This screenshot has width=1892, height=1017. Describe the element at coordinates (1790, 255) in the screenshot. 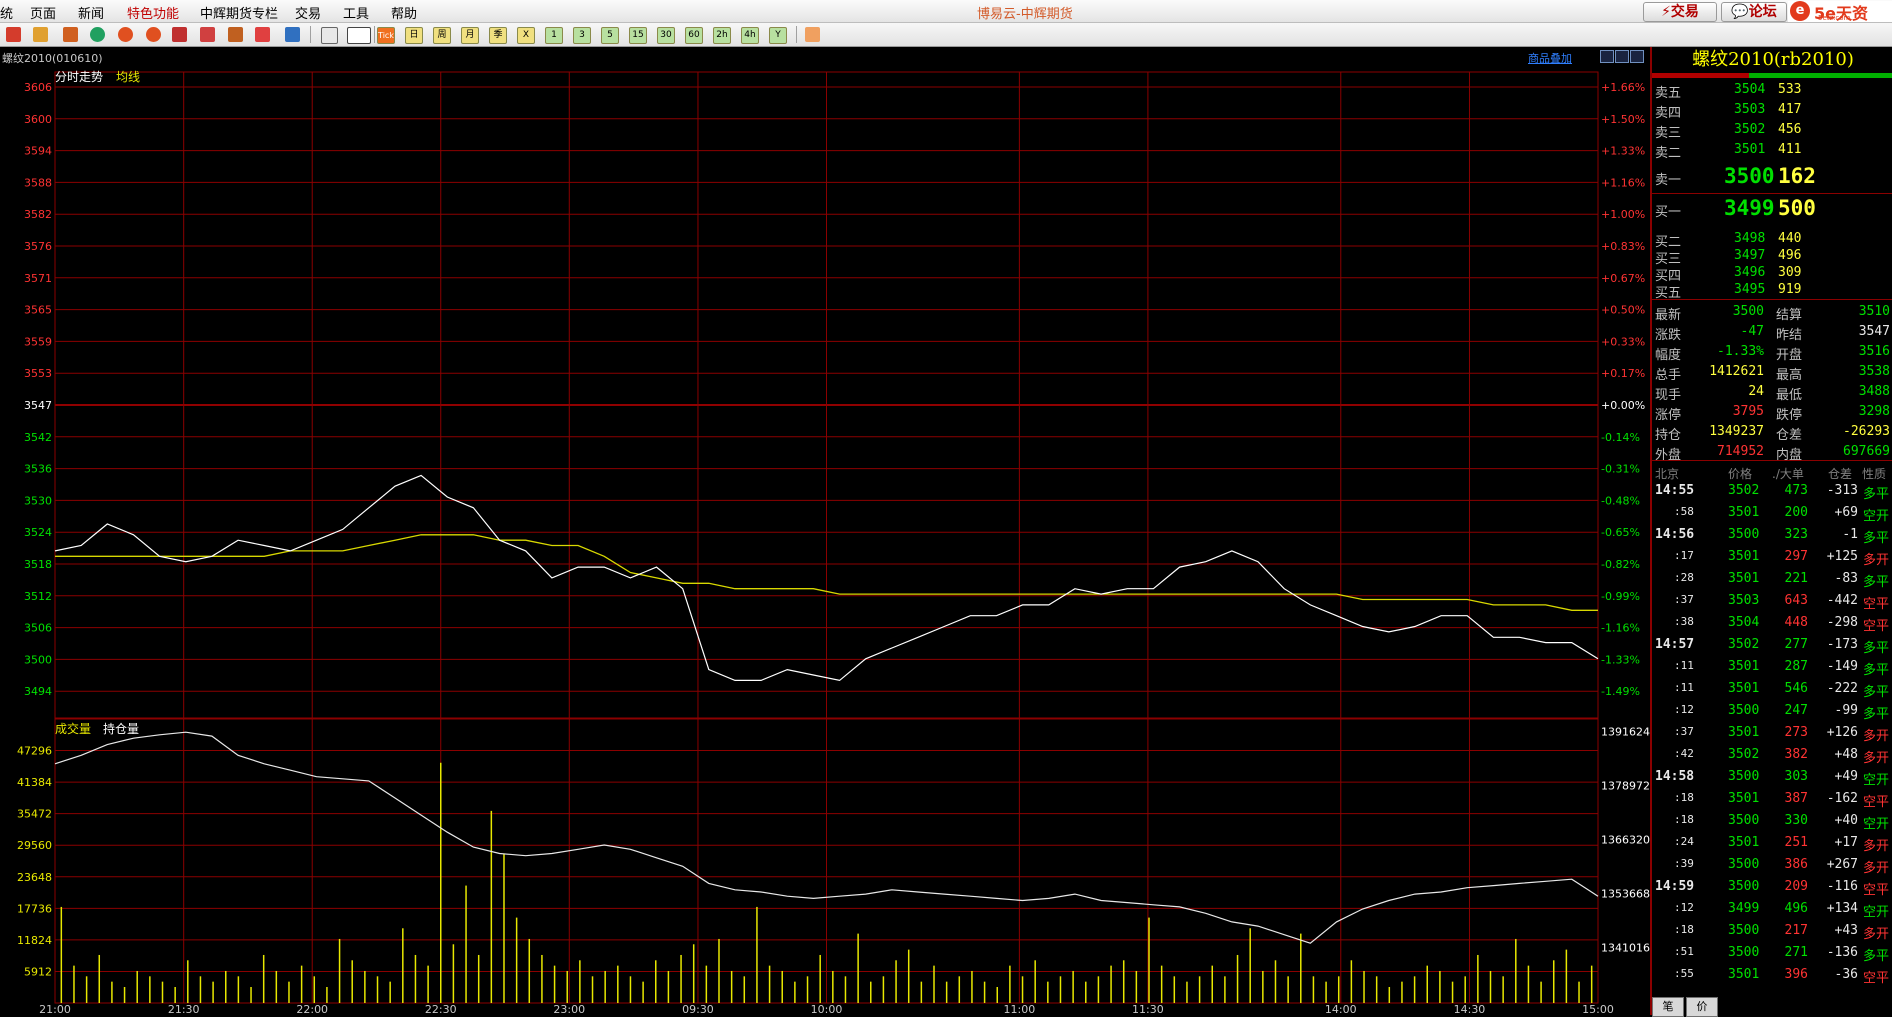

I see `bid-volume: 496` at that location.